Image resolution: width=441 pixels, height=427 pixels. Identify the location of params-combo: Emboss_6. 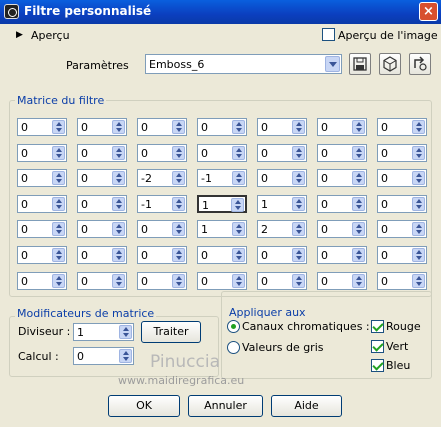
(243, 64).